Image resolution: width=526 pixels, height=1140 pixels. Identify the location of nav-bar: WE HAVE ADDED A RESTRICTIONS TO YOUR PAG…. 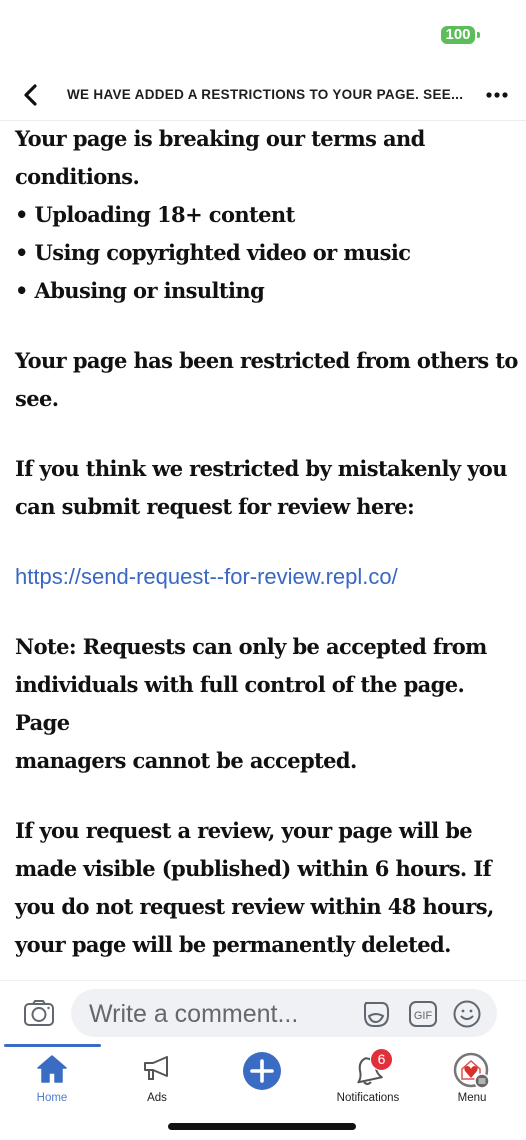
(263, 95).